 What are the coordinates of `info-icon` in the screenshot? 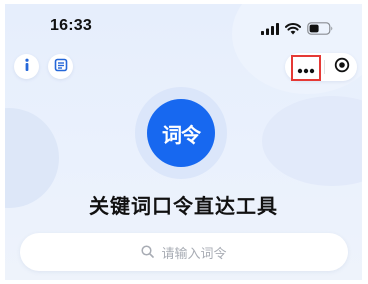 It's located at (27, 66).